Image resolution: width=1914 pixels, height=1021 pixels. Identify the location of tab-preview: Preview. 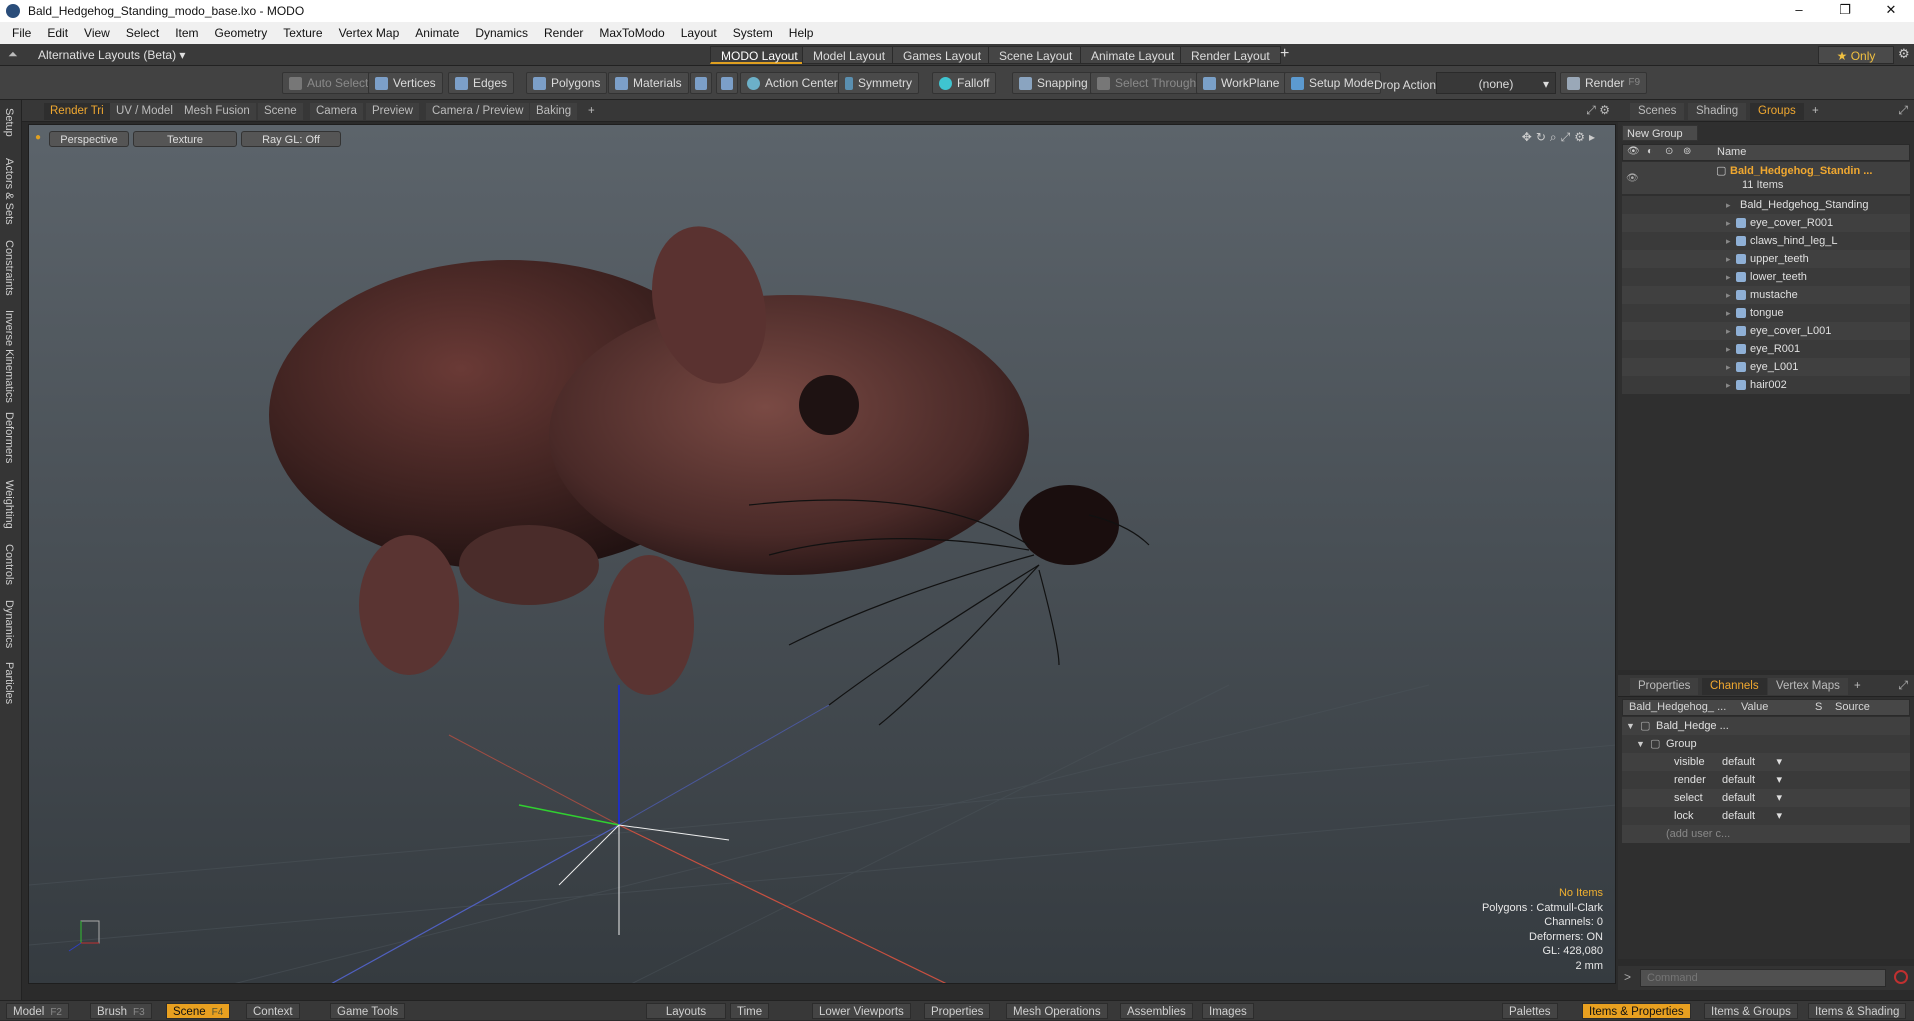
(392, 111).